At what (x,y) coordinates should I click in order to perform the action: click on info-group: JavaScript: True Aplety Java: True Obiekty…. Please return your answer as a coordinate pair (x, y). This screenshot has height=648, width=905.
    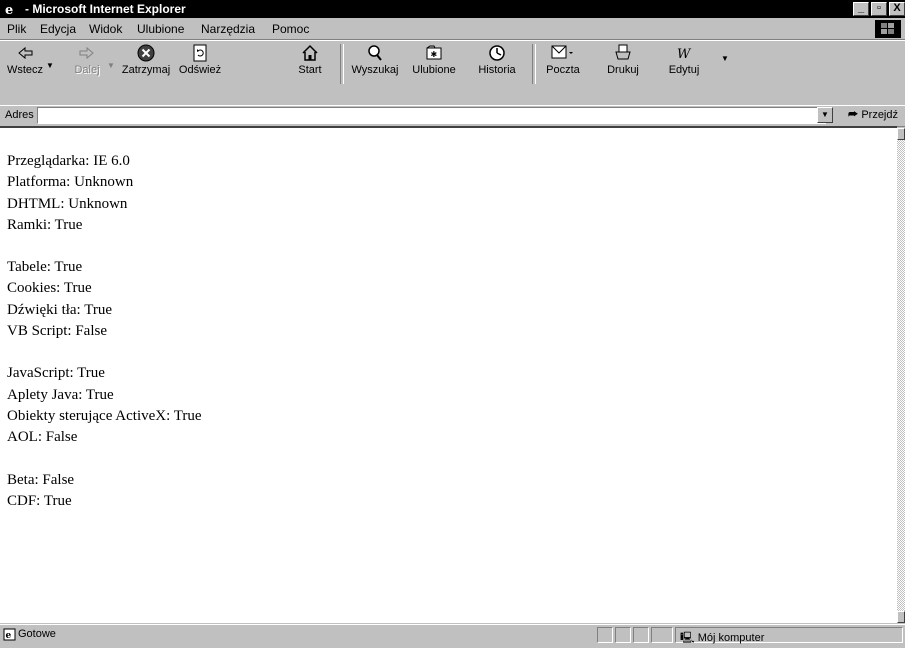
    Looking at the image, I should click on (104, 405).